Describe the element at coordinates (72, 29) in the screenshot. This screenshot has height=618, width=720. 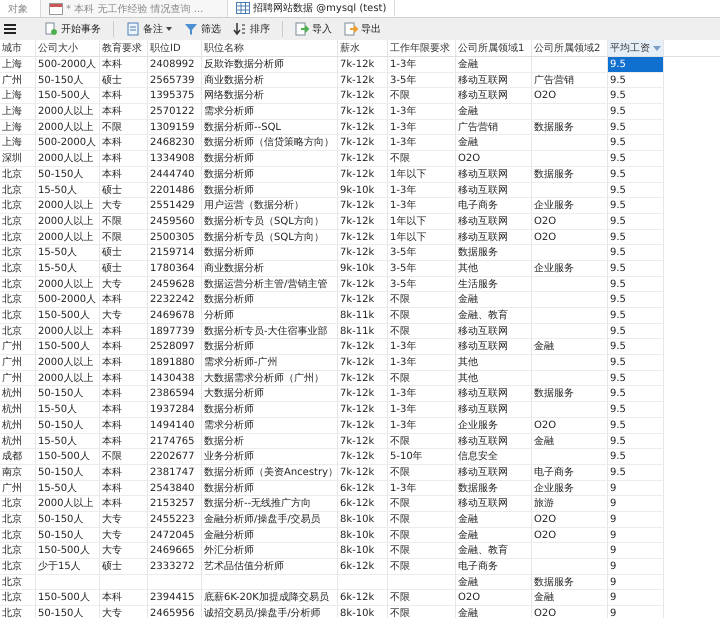
I see `transaction-button: 开始事务` at that location.